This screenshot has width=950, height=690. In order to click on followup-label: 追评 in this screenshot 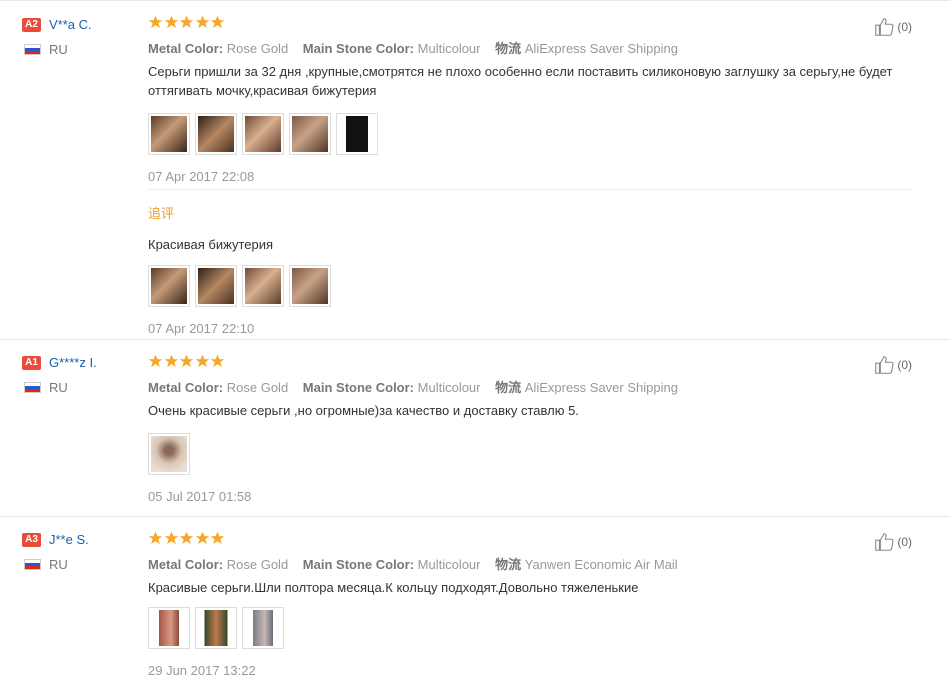, I will do `click(161, 213)`.